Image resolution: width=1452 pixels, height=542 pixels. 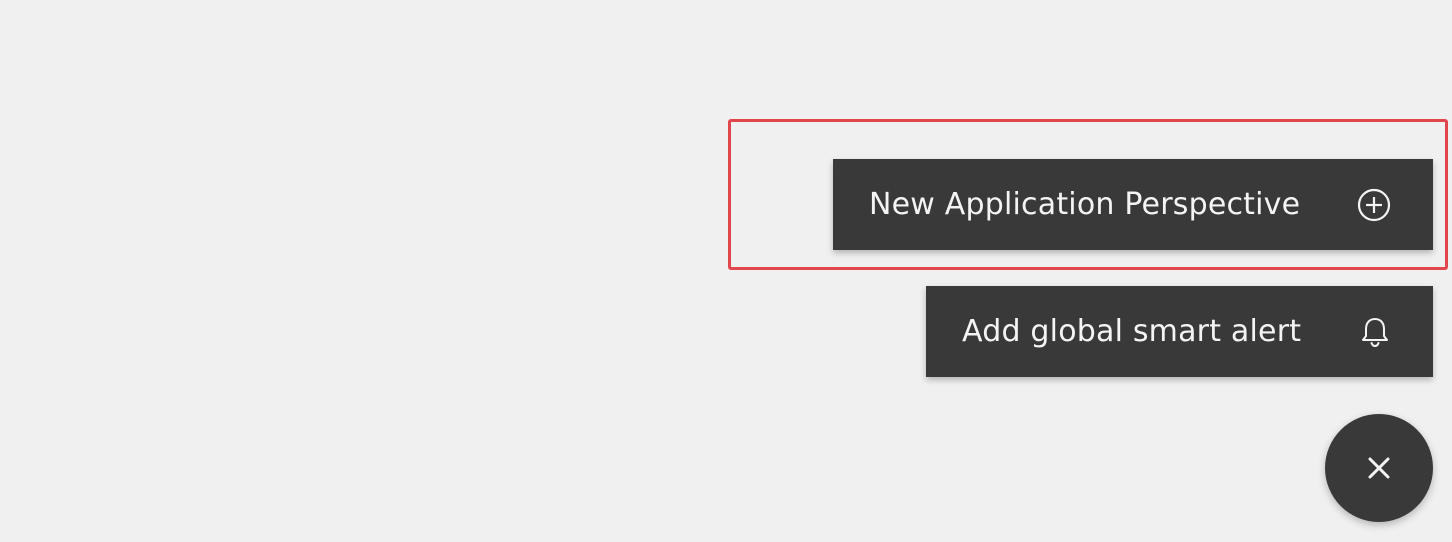 I want to click on bell-icon, so click(x=1375, y=331).